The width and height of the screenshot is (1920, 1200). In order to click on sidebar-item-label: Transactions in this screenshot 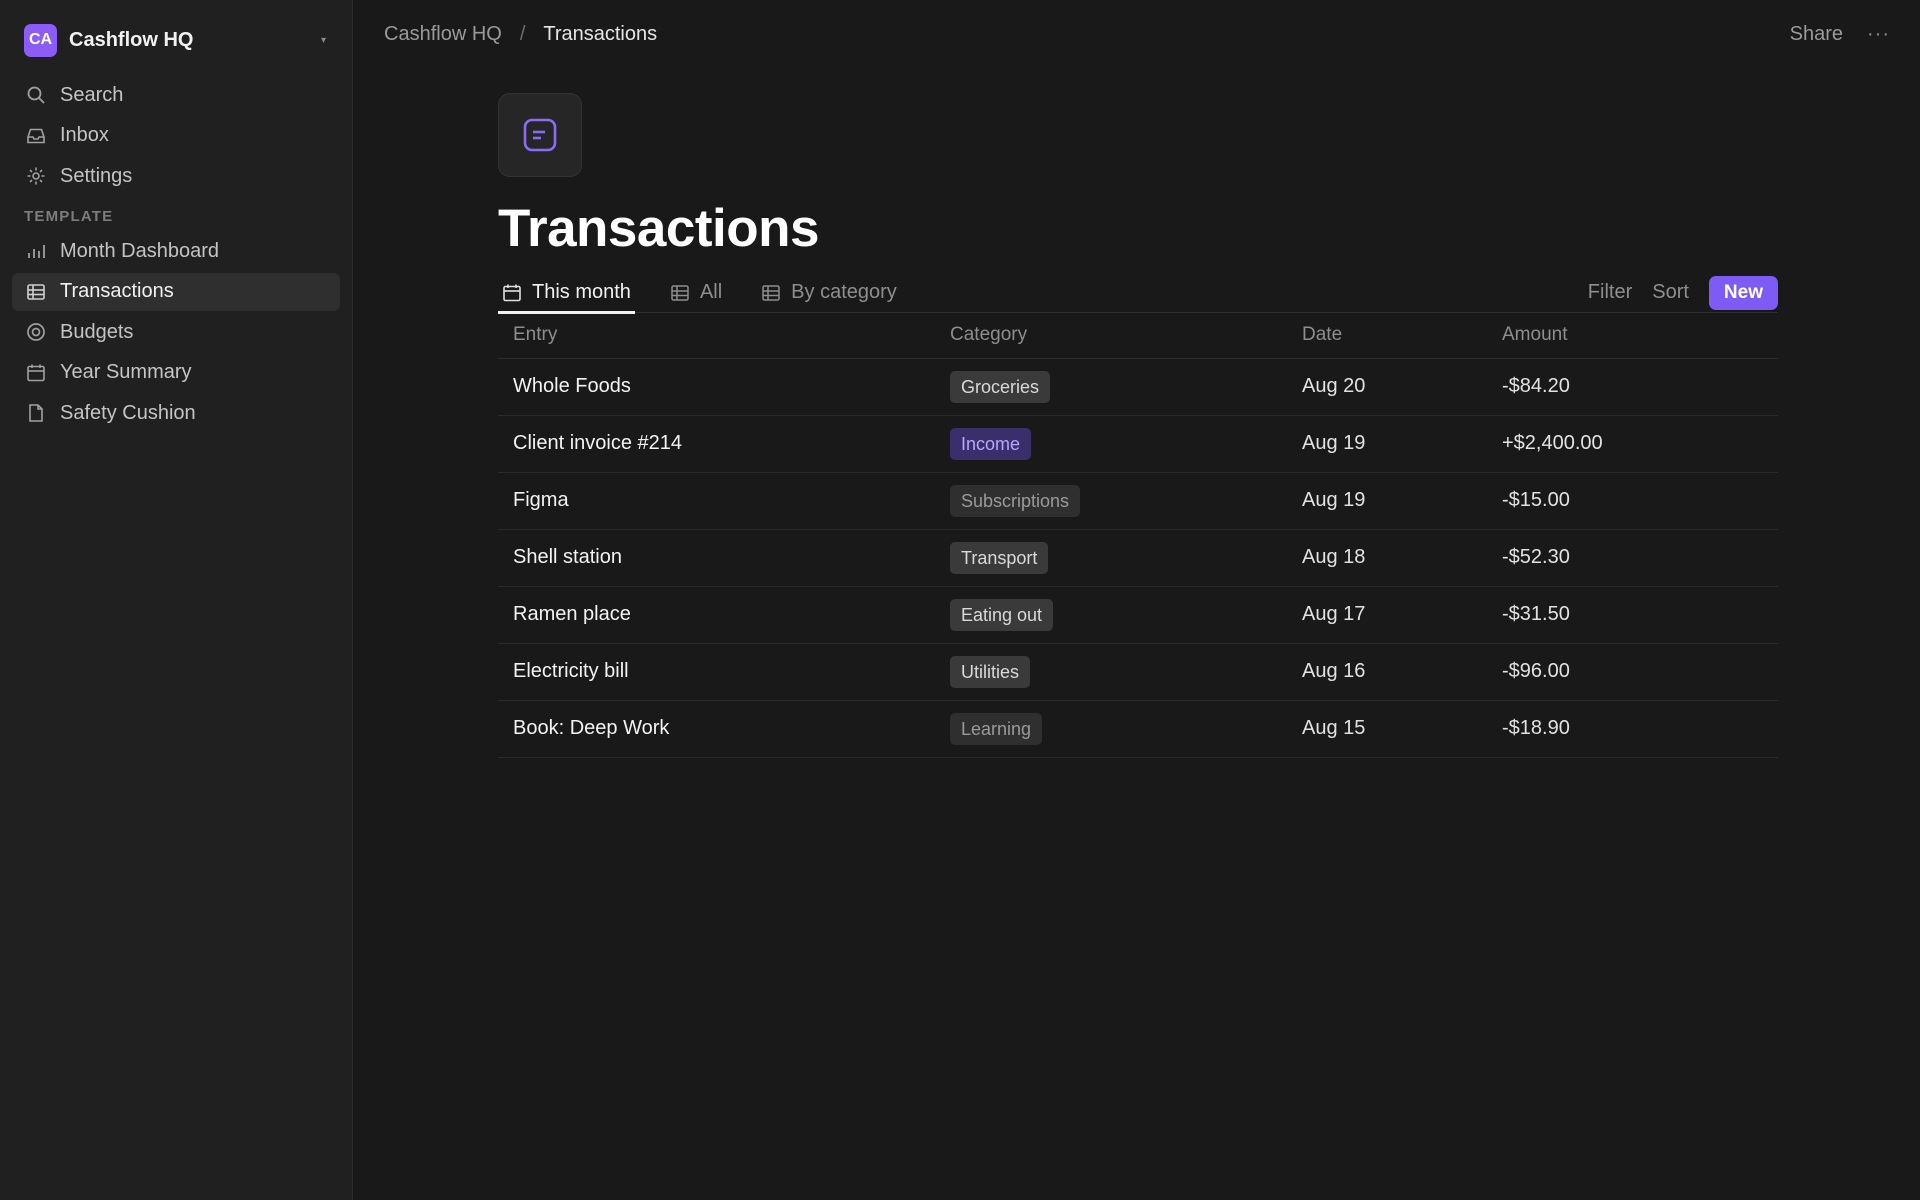, I will do `click(117, 291)`.